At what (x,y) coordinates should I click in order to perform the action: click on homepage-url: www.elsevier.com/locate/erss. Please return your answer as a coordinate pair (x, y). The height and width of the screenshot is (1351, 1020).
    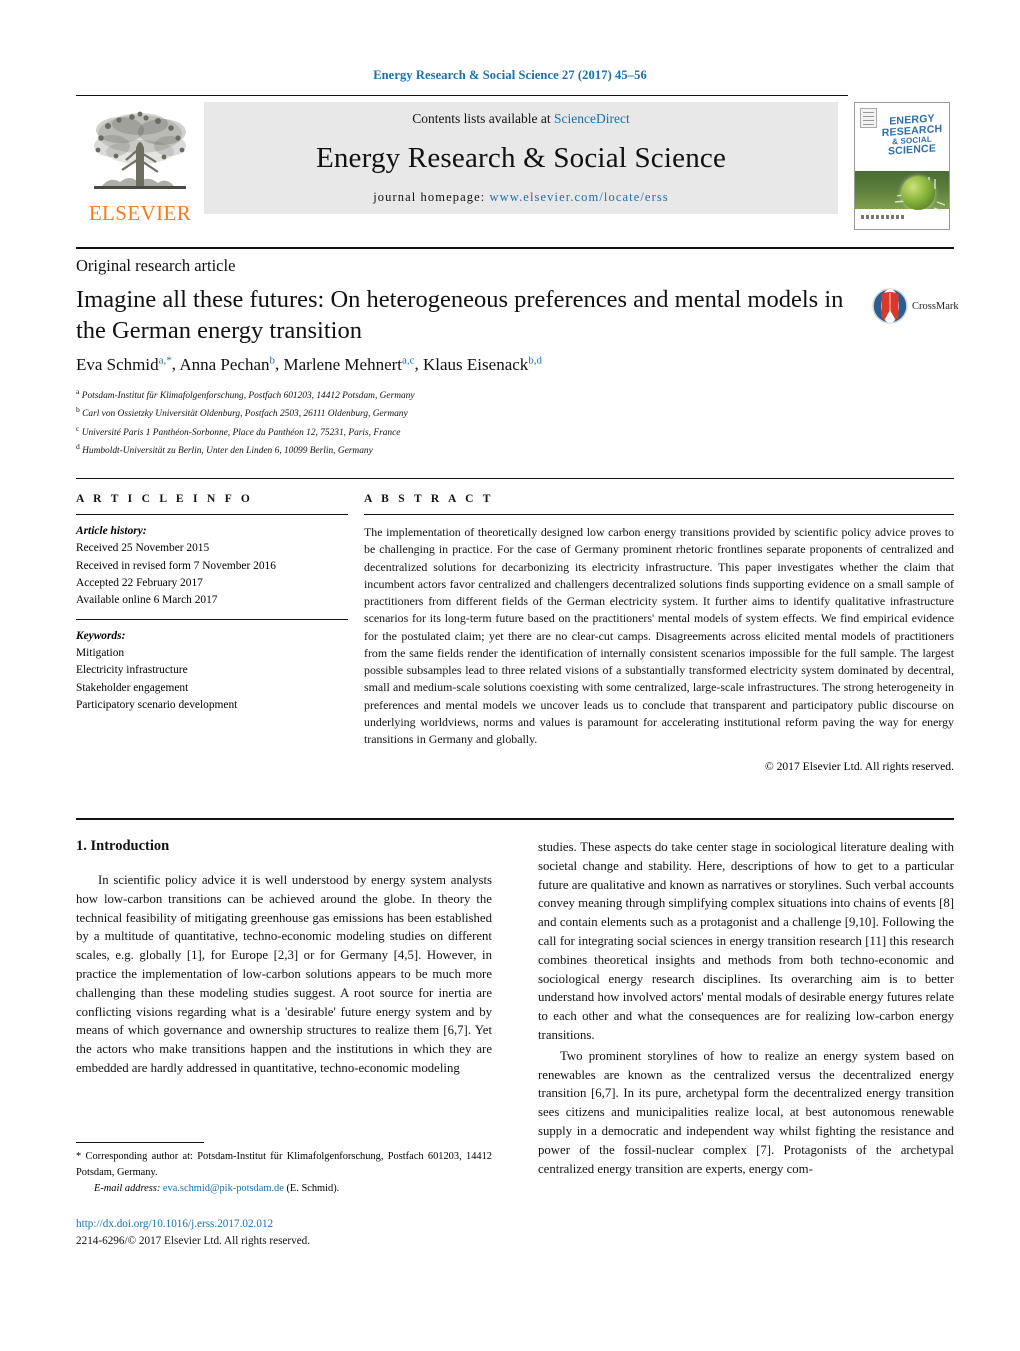
    Looking at the image, I should click on (579, 197).